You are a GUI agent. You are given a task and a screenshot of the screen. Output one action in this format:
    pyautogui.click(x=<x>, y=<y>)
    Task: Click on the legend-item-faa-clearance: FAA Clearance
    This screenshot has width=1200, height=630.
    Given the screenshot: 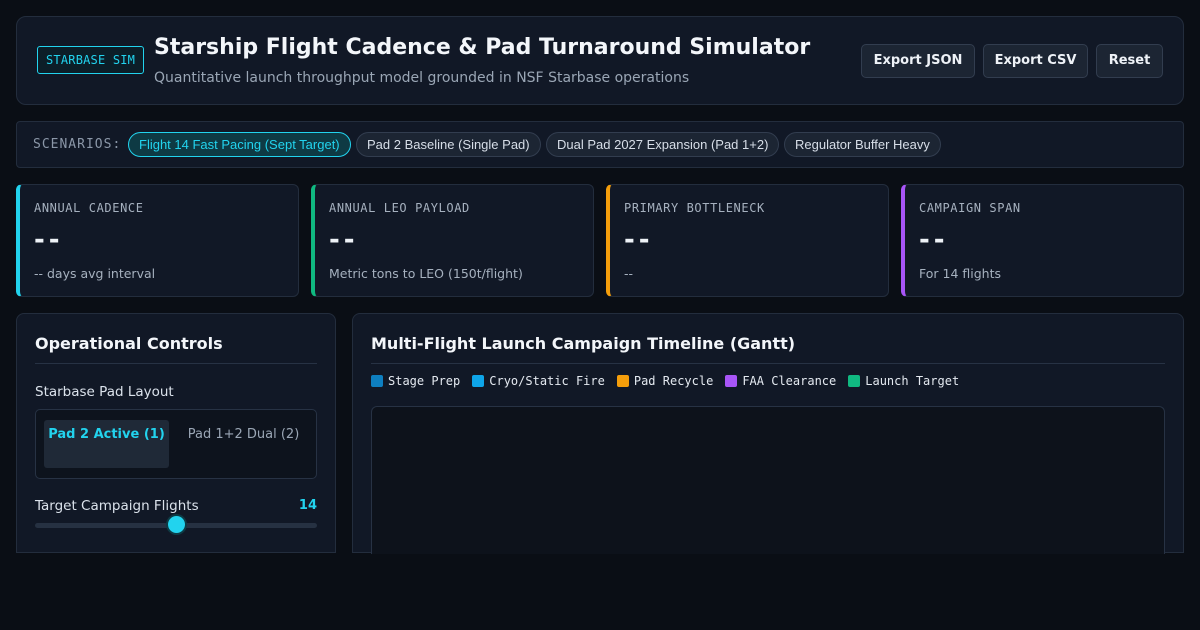 What is the action you would take?
    pyautogui.click(x=780, y=381)
    